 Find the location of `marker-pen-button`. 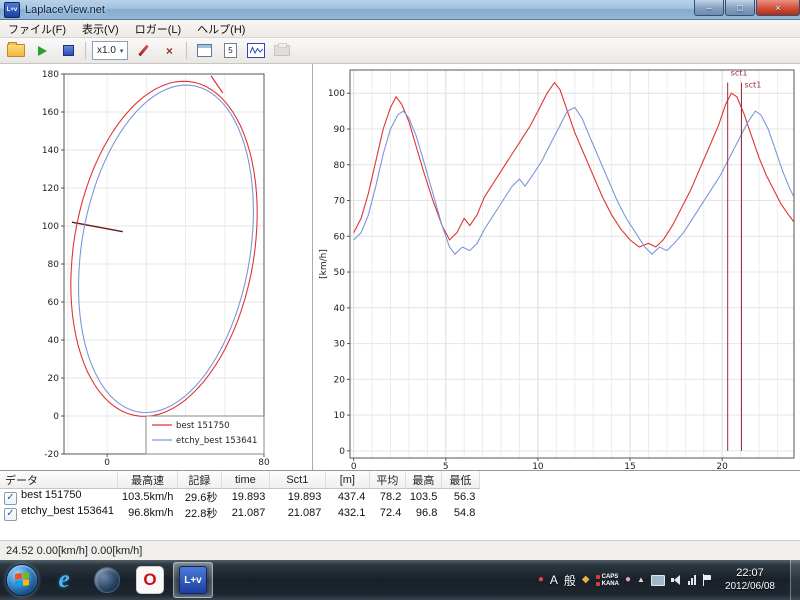

marker-pen-button is located at coordinates (143, 51).